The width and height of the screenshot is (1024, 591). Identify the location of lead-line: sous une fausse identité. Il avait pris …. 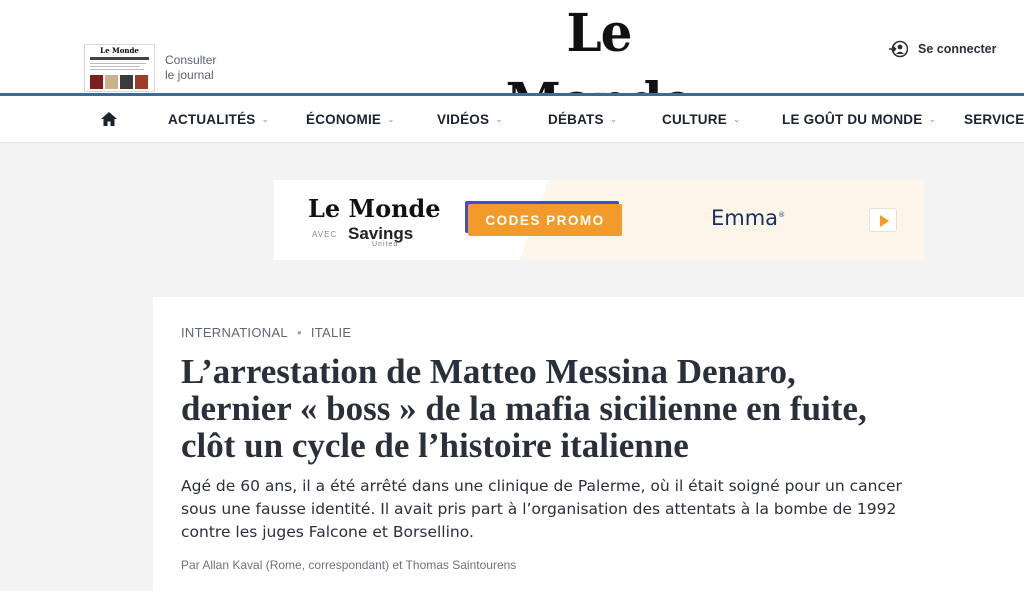
(539, 509).